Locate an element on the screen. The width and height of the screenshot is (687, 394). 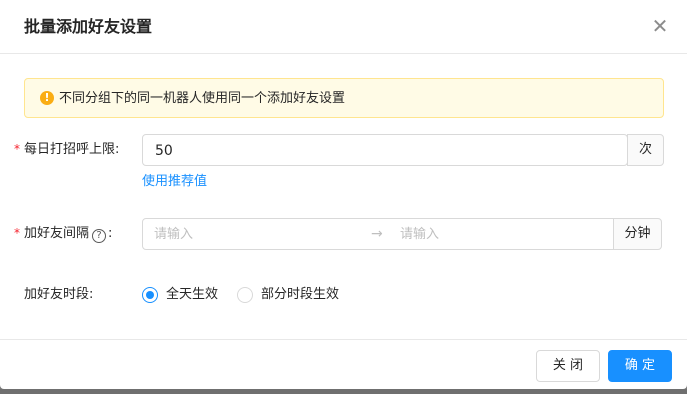
daily-limit-input: 50 is located at coordinates (385, 150).